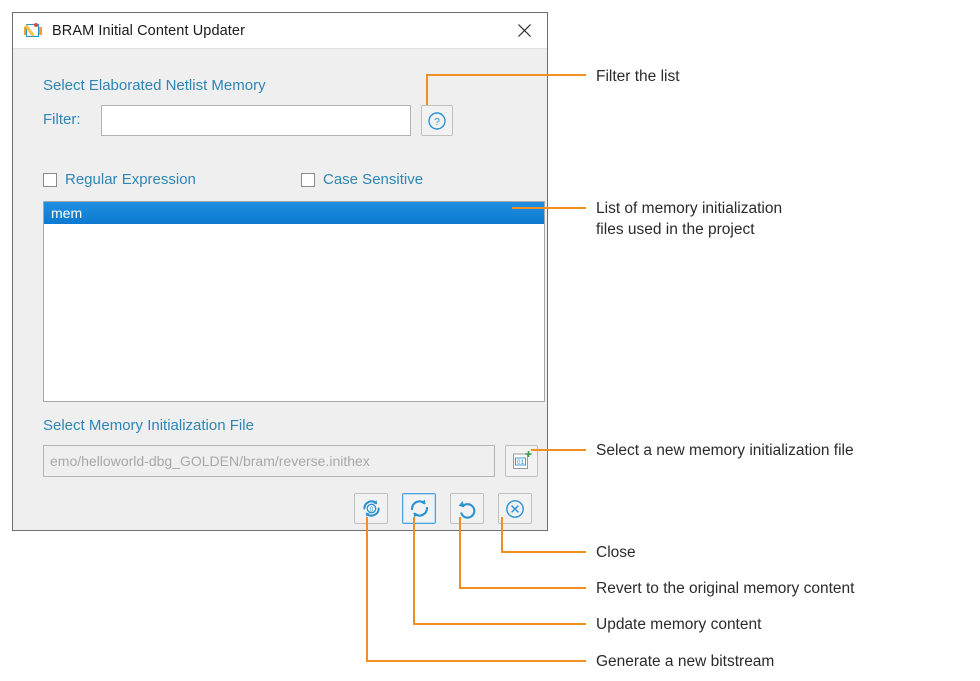 This screenshot has width=980, height=681. I want to click on section-title-init-file: Select Memory Initialization File, so click(148, 425).